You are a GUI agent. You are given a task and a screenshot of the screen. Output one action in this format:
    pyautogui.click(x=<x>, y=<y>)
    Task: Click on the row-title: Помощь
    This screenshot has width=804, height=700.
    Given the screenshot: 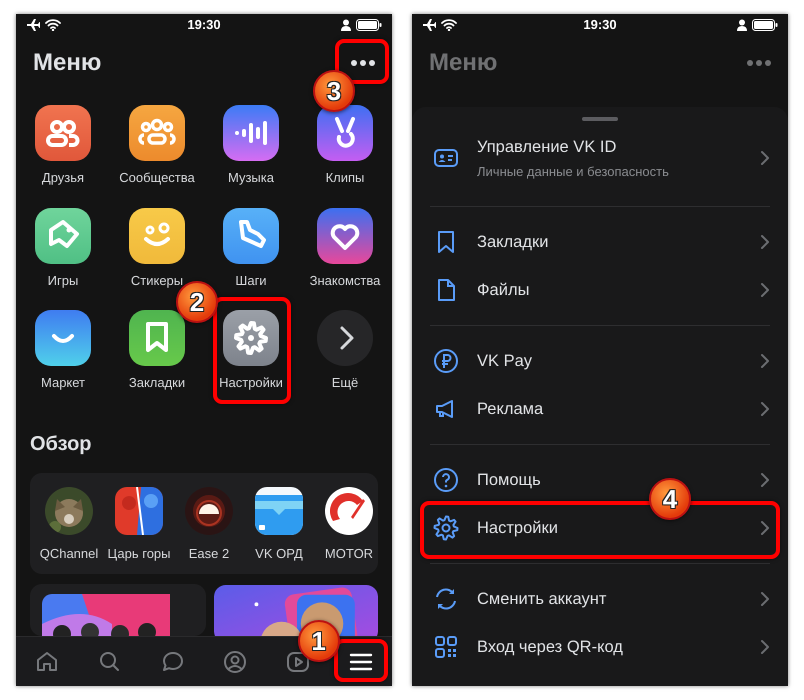 What is the action you would take?
    pyautogui.click(x=509, y=480)
    